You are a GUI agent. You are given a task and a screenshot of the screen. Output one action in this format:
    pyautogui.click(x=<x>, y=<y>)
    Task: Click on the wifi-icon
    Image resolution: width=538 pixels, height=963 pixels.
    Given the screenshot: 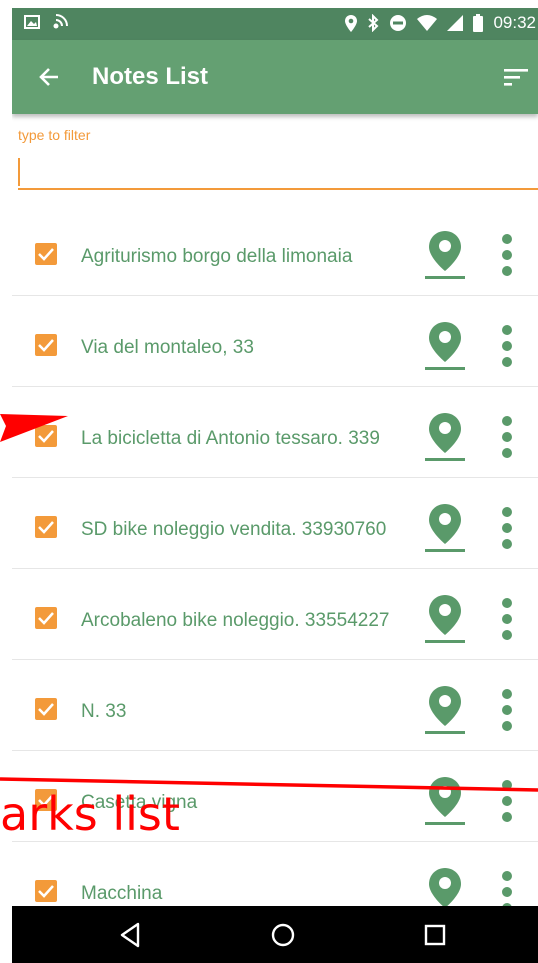 What is the action you would take?
    pyautogui.click(x=427, y=23)
    